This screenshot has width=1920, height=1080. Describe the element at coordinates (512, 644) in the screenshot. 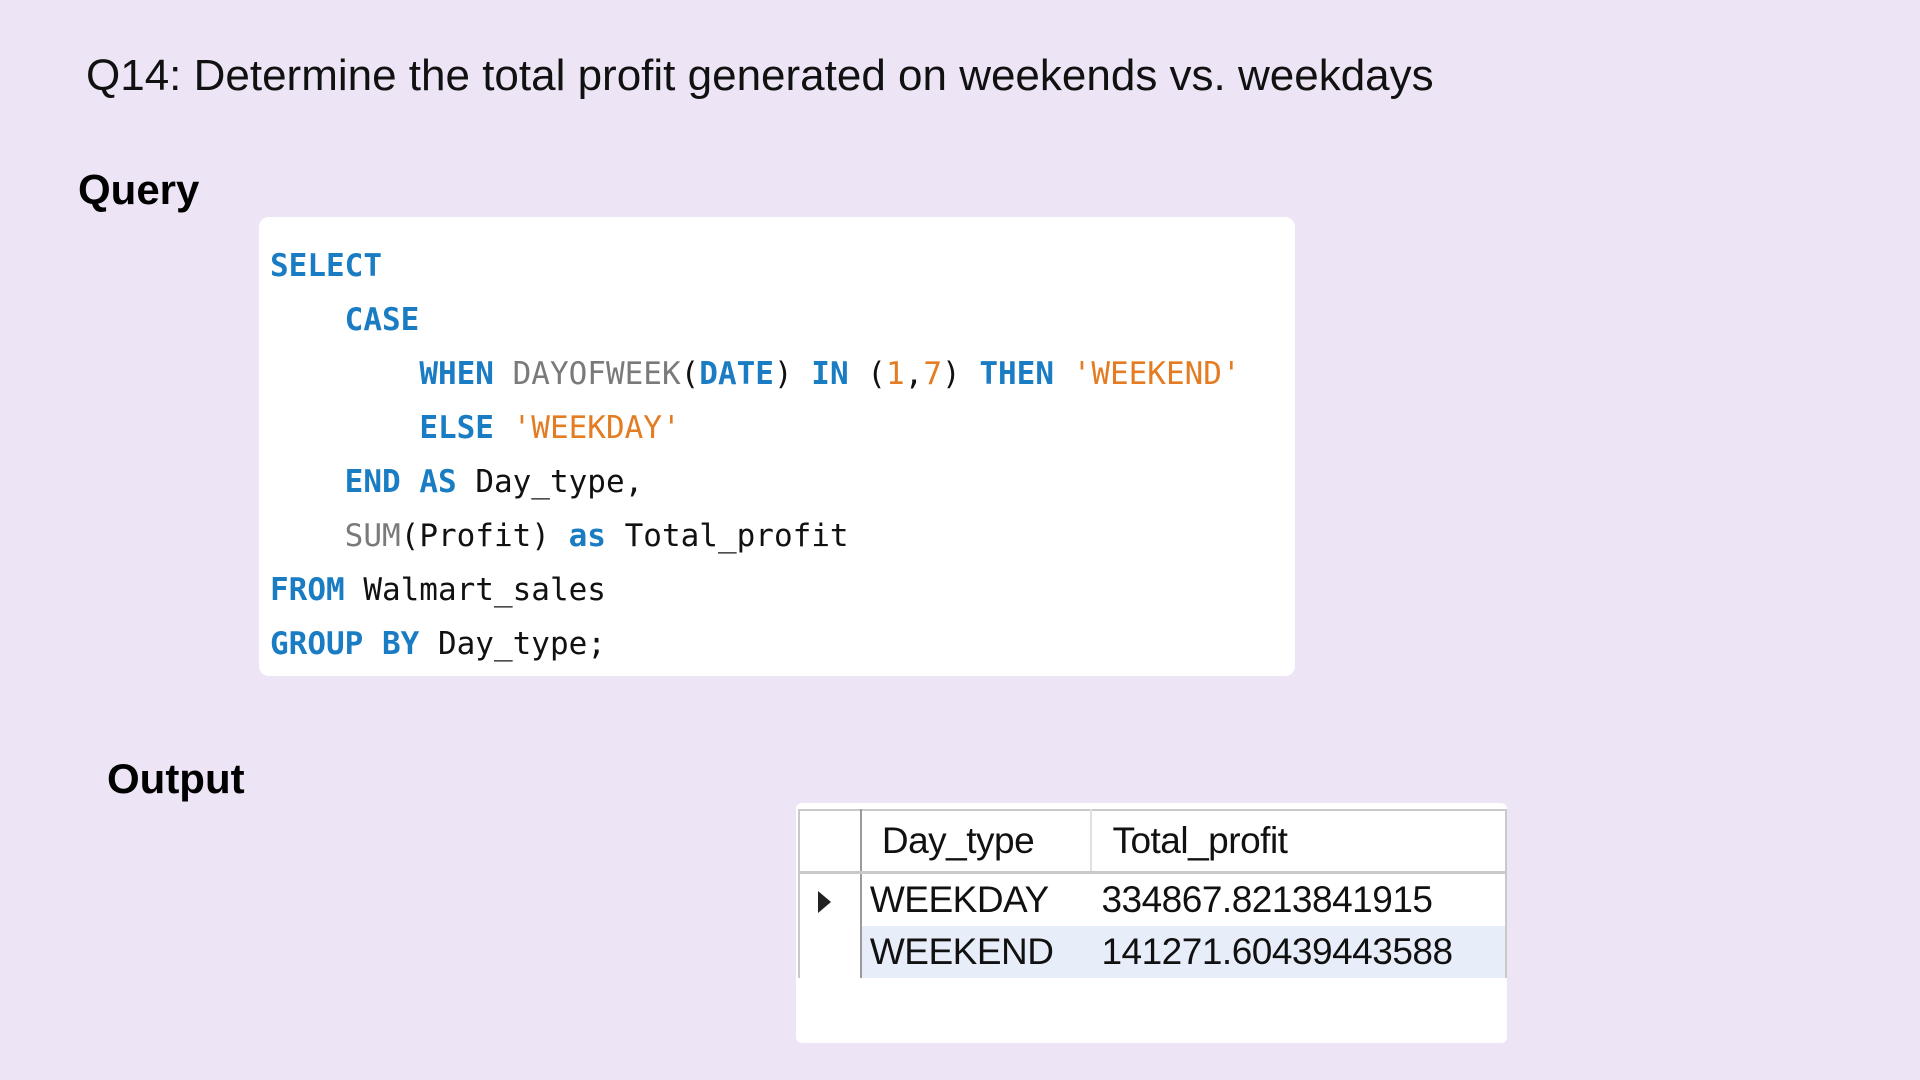

I see `code-token: Day_type;` at that location.